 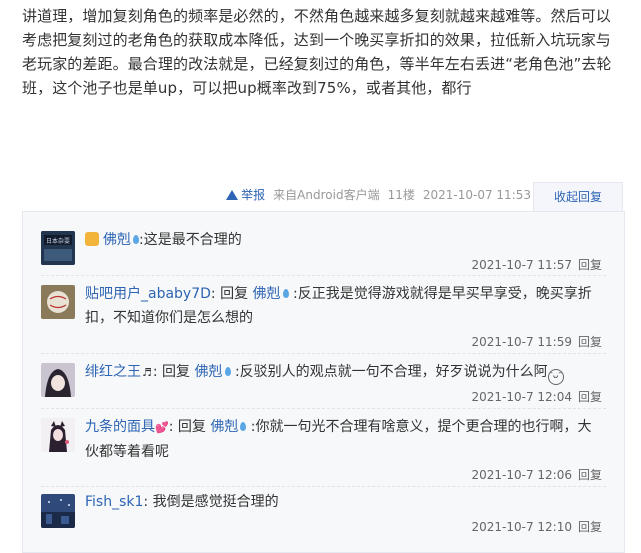 What do you see at coordinates (521, 475) in the screenshot?
I see `reply-time: 2021-10-7 12:06` at bounding box center [521, 475].